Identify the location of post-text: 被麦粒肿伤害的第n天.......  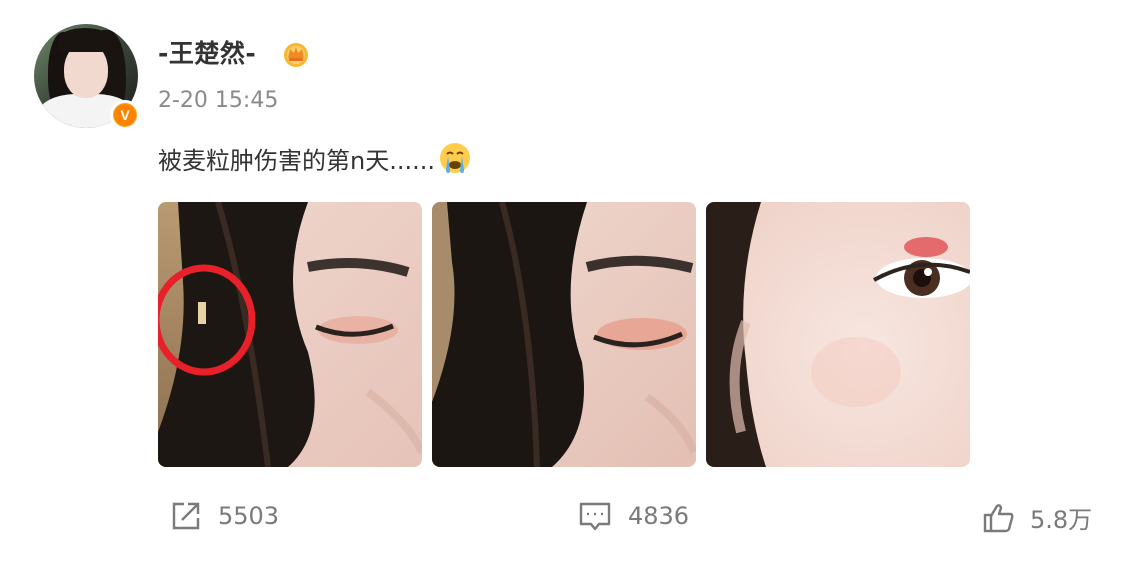
(296, 160).